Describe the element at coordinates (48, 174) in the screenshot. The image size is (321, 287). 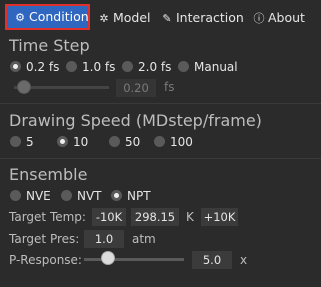
I see `ensemble-heading: Ensemble` at that location.